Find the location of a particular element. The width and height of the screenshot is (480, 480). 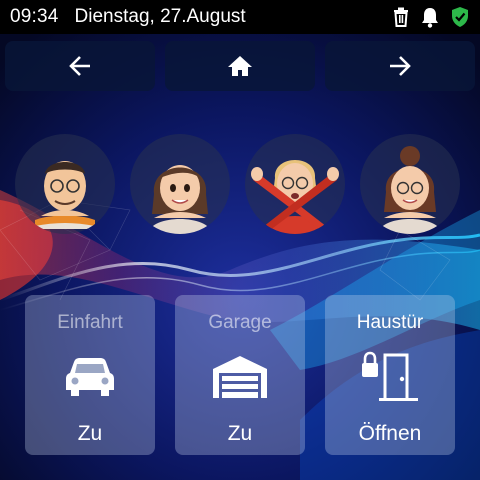

garage-icon is located at coordinates (240, 377).